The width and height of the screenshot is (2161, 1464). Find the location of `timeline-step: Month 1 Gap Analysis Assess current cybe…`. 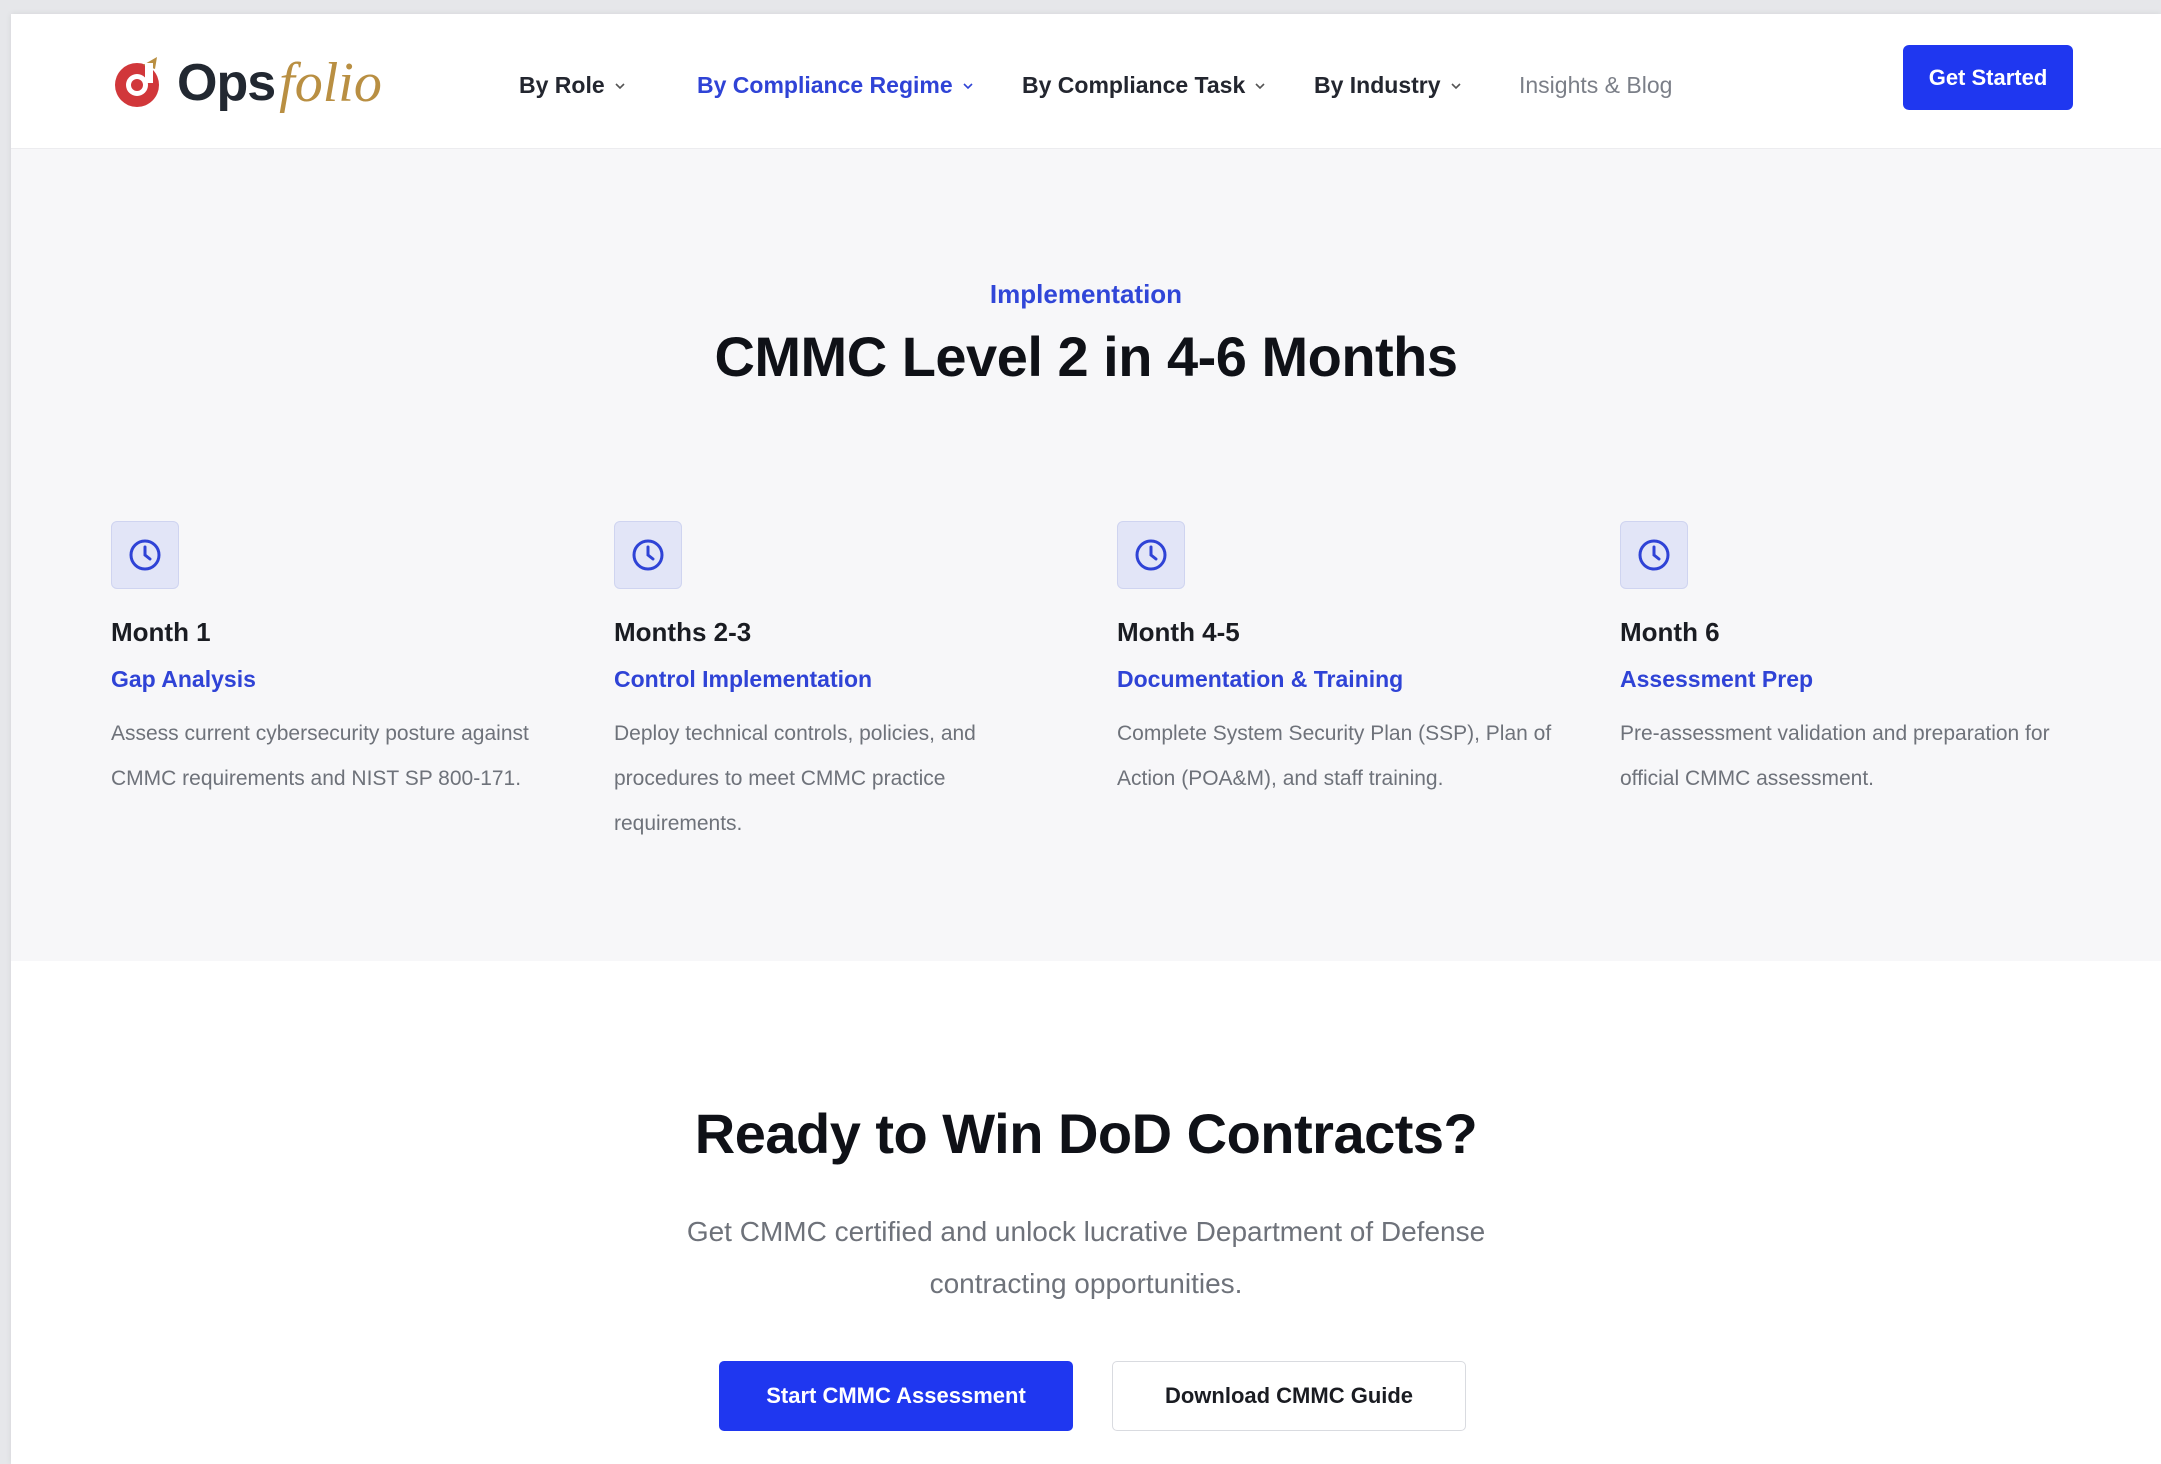

timeline-step: Month 1 Gap Analysis Assess current cybe… is located at coordinates (336, 661).